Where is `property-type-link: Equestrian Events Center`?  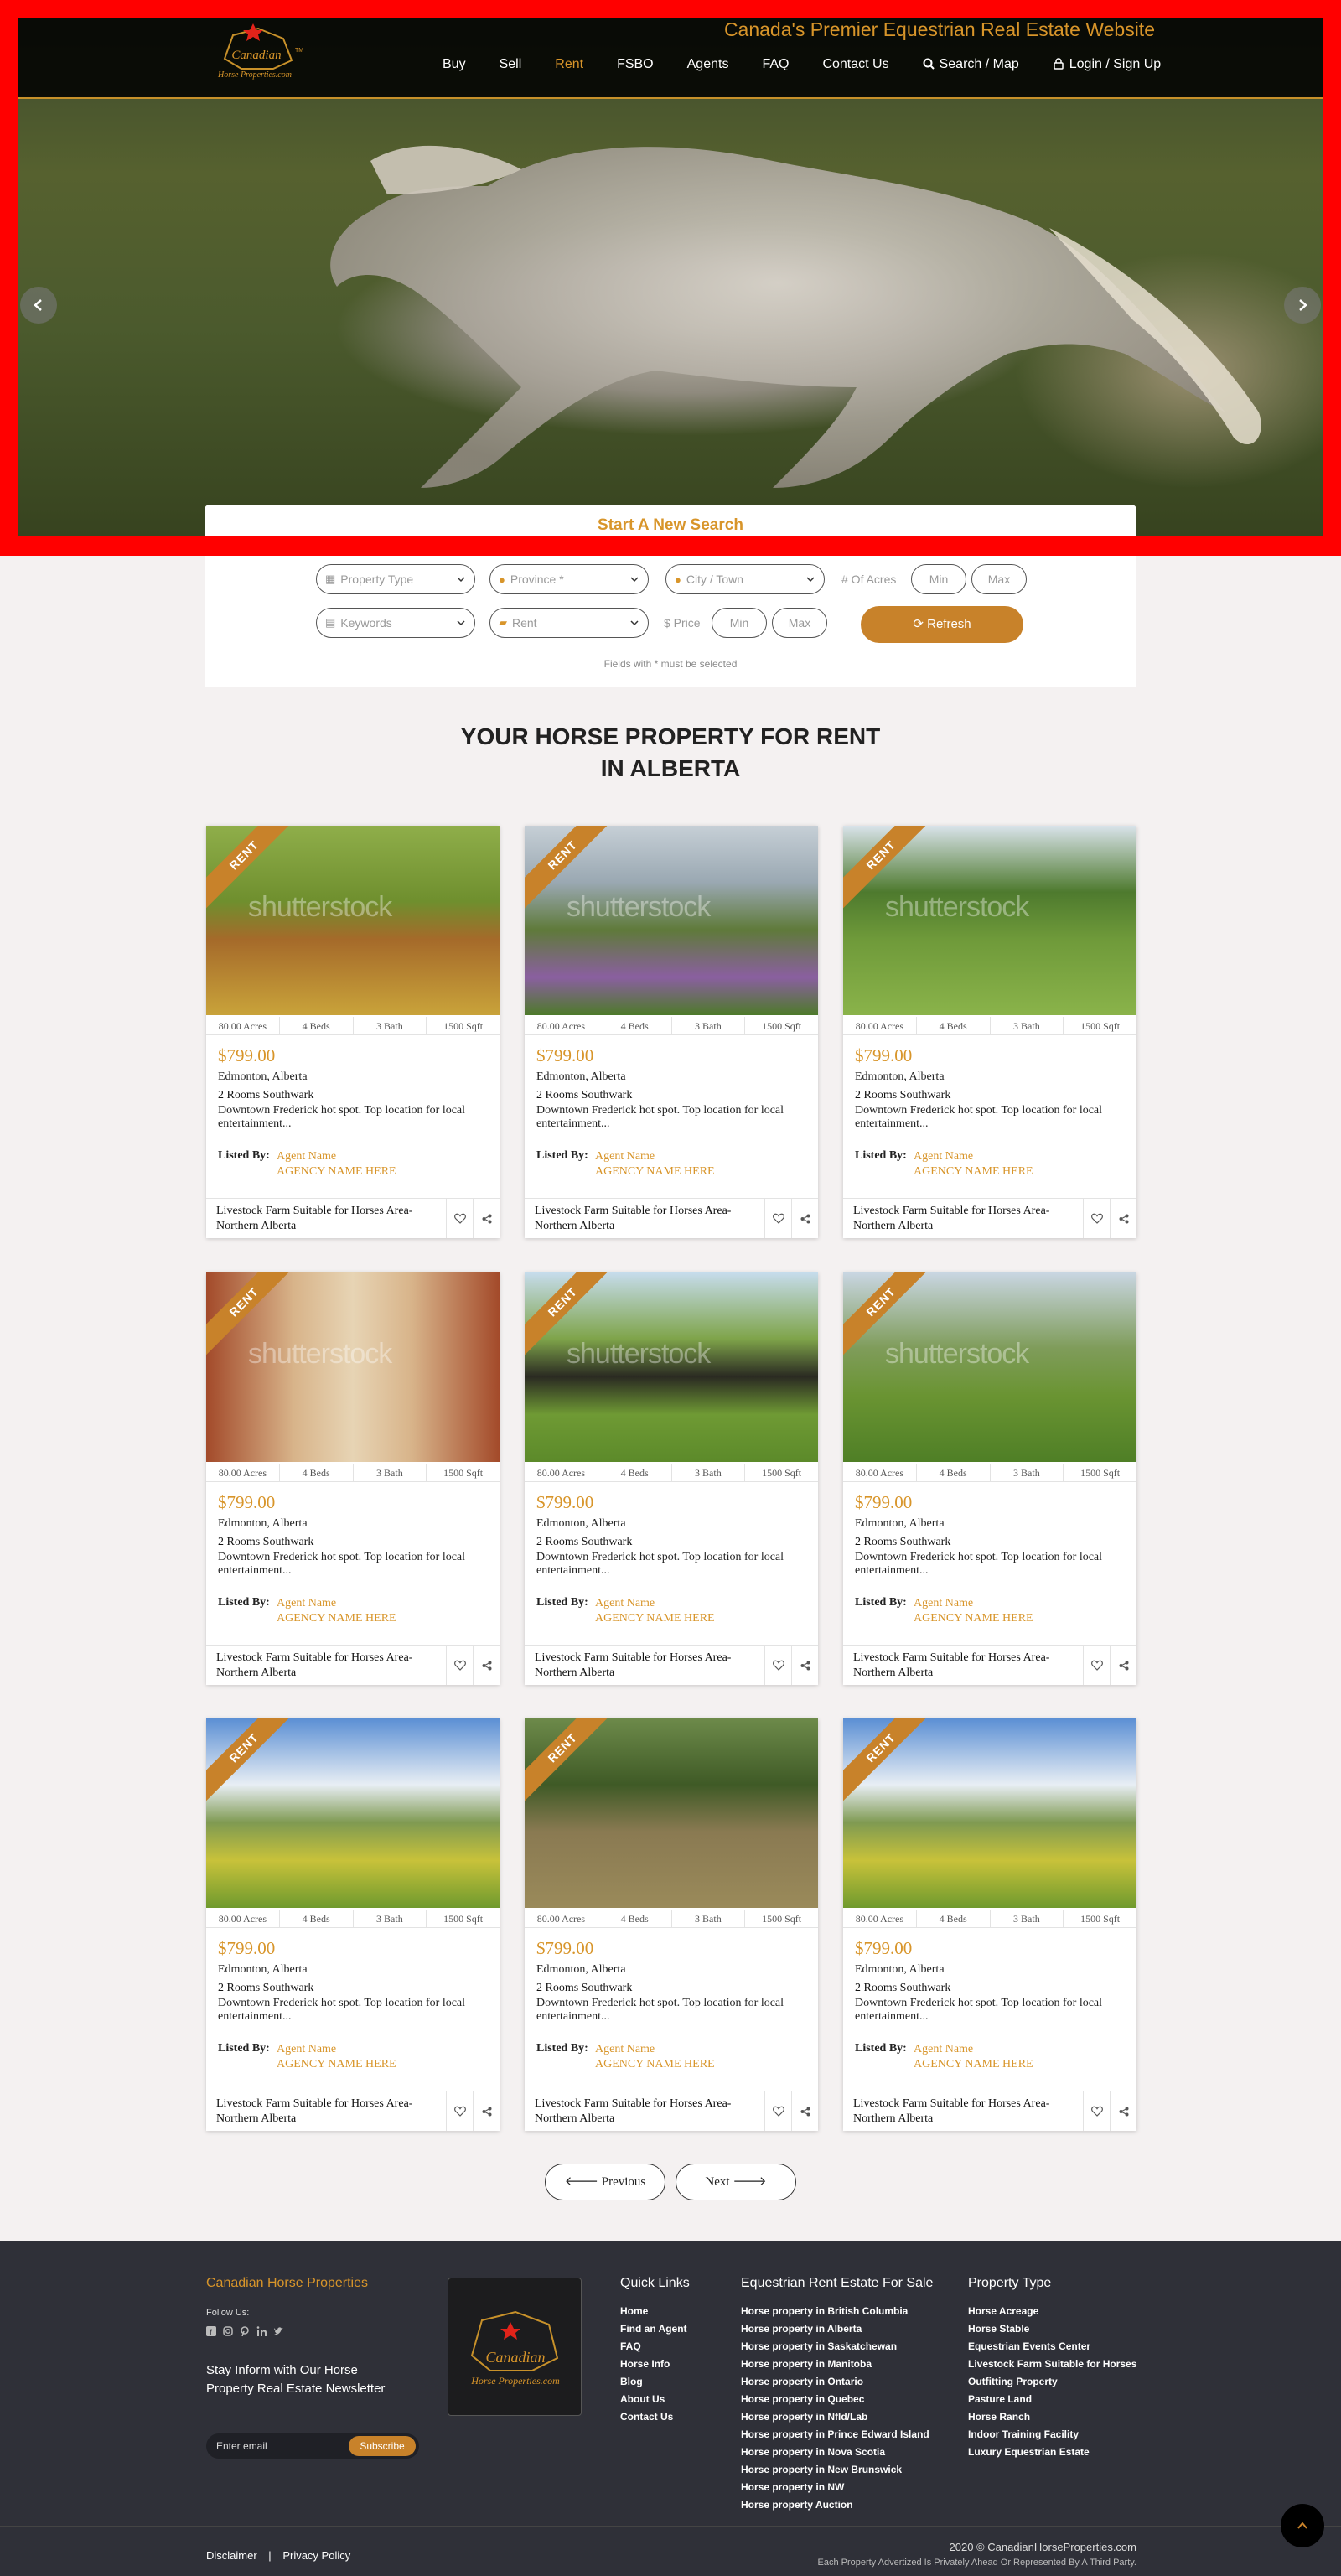
property-type-link: Equestrian Events Center is located at coordinates (1052, 2347).